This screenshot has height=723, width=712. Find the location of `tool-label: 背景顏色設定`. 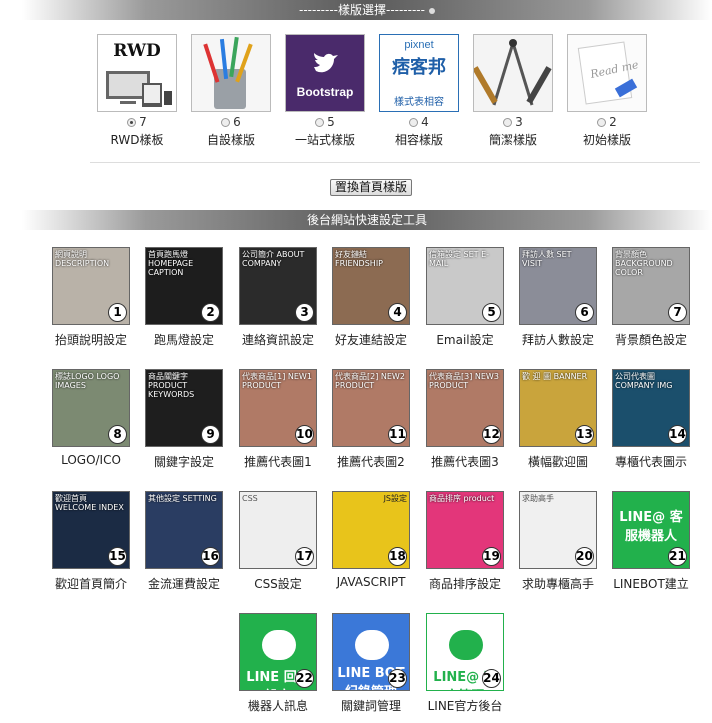

tool-label: 背景顏色設定 is located at coordinates (651, 339).